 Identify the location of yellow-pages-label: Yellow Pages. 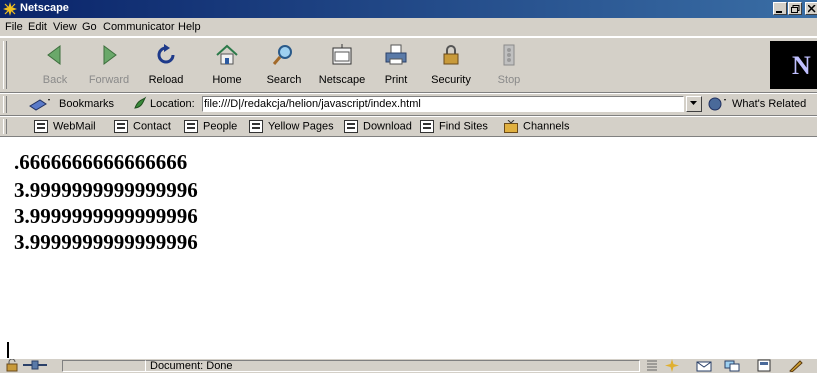
(301, 126).